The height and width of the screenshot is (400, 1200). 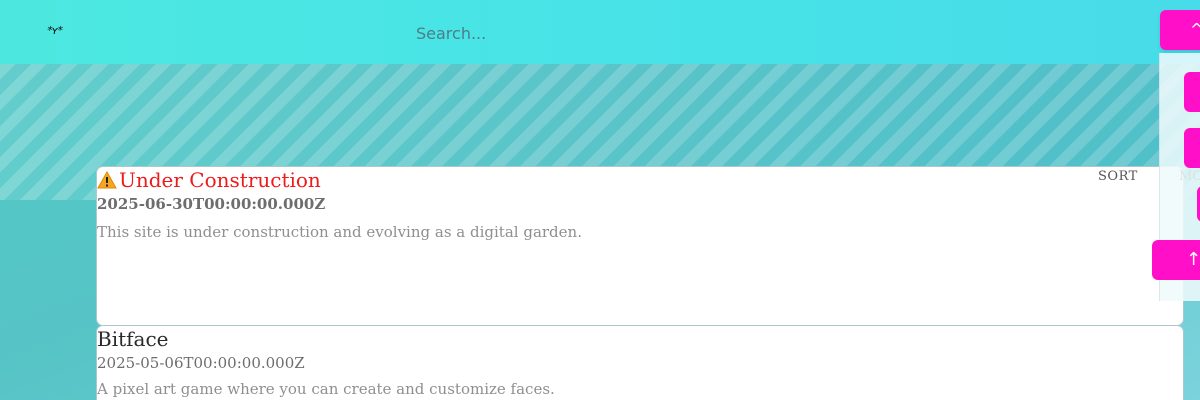 I want to click on sort-label: SORT, so click(x=1118, y=176).